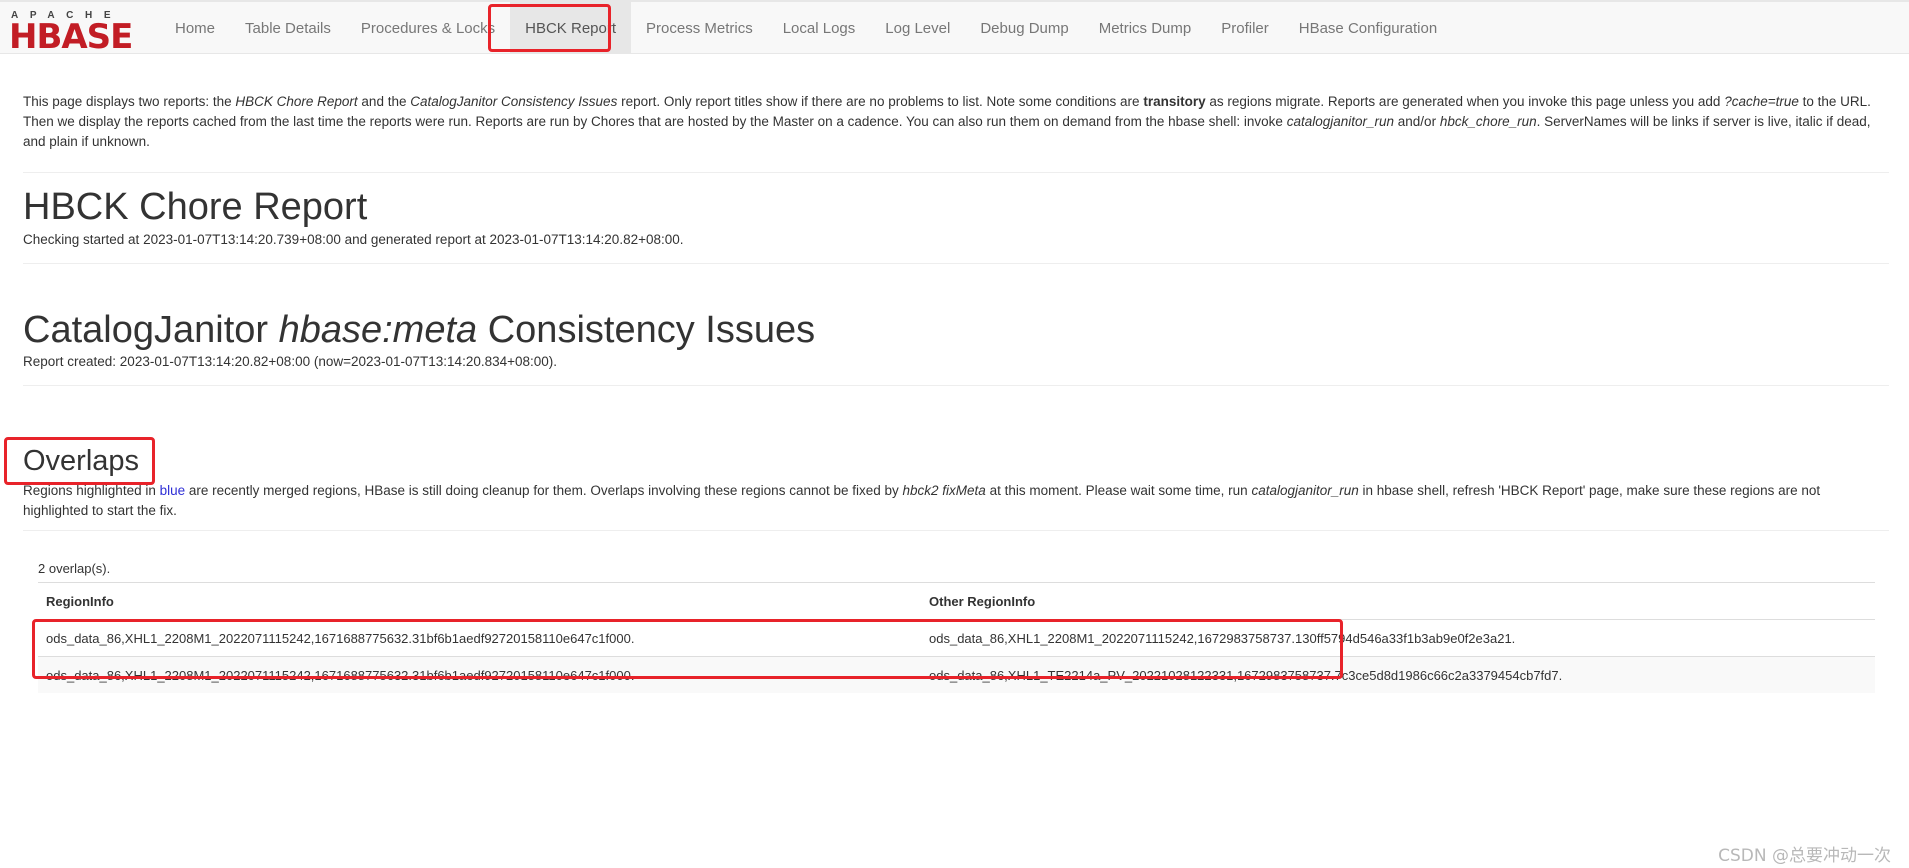 This screenshot has width=1909, height=868. I want to click on intro-italic-cache: ?cache=true, so click(1761, 101).